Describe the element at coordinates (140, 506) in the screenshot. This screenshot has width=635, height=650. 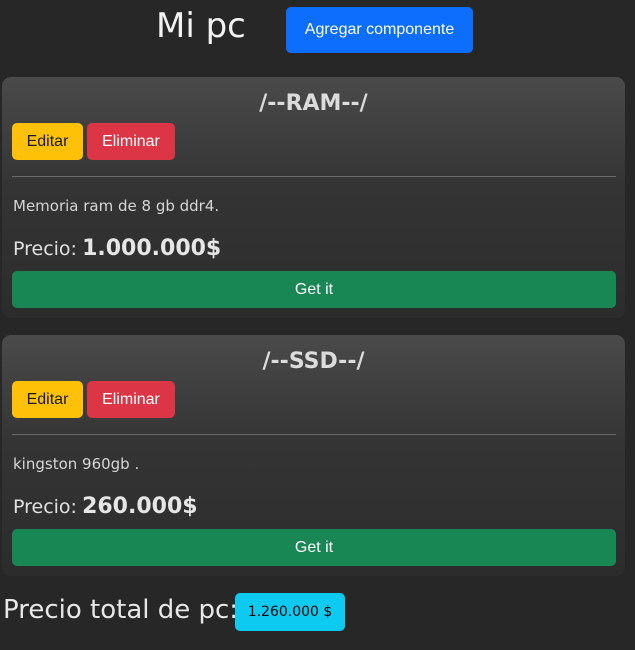
I see `price-value: 260.000$` at that location.